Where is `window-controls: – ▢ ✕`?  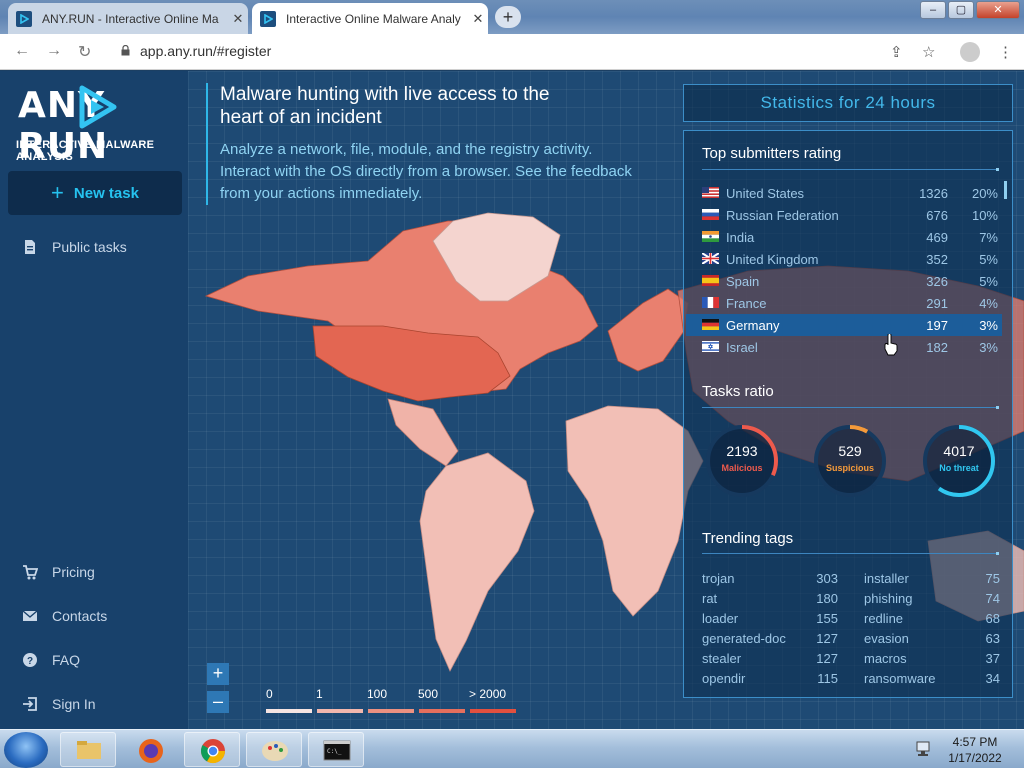
window-controls: – ▢ ✕ is located at coordinates (969, 10).